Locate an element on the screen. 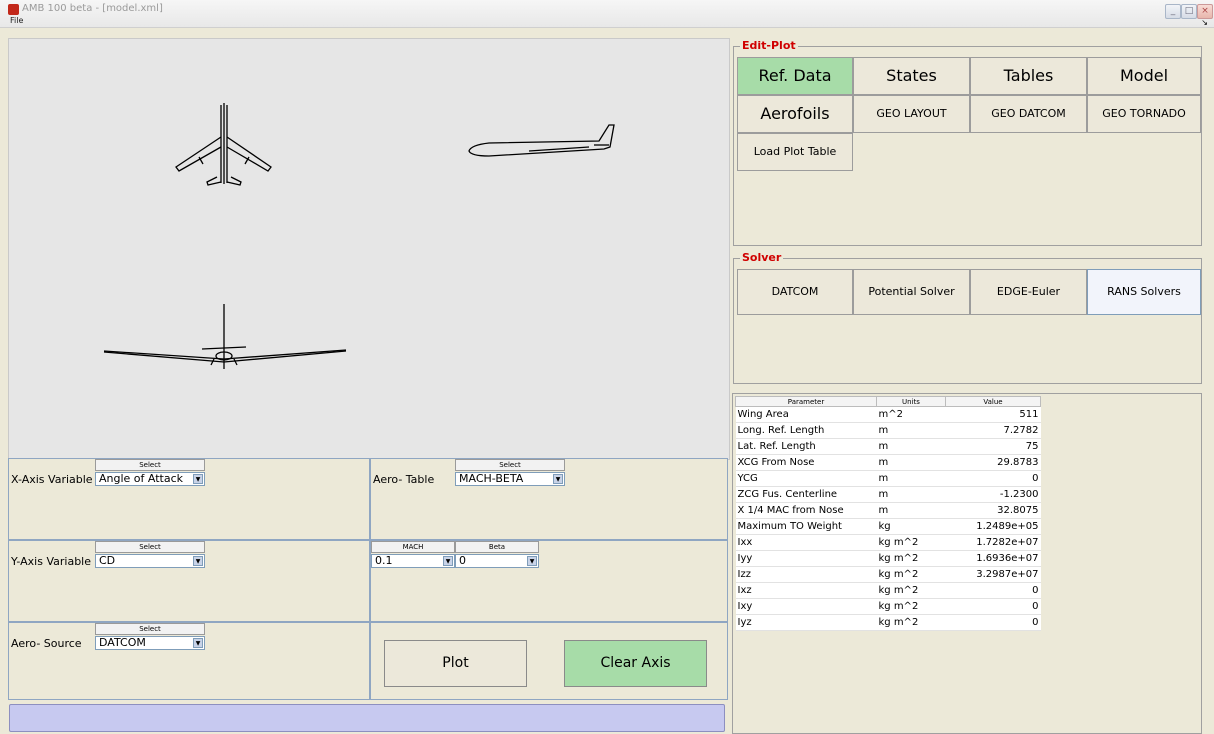 This screenshot has height=734, width=1214. table-row: Ixy kg m^2 0 is located at coordinates (888, 606).